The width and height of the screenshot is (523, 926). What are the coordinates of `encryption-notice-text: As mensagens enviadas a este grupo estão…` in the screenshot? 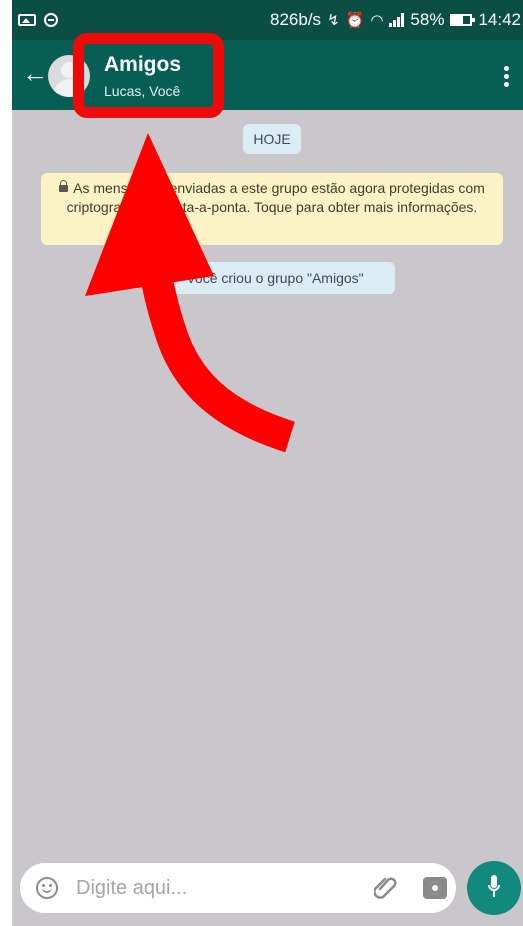 It's located at (275, 197).